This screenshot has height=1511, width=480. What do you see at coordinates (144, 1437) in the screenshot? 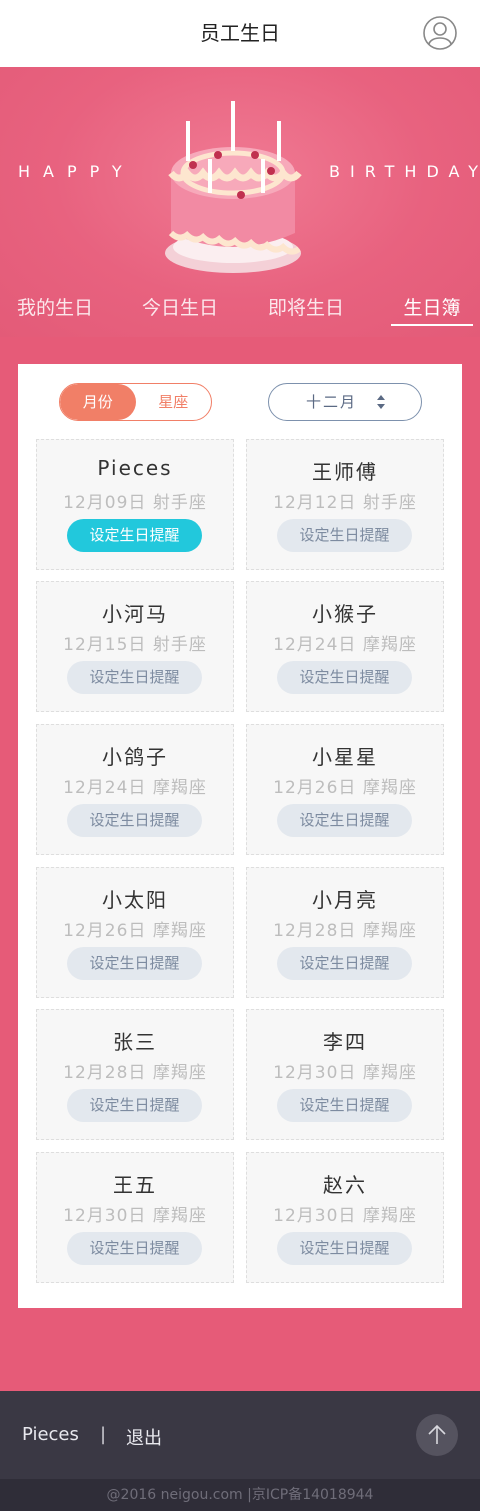
I see `logout-link: 退出` at bounding box center [144, 1437].